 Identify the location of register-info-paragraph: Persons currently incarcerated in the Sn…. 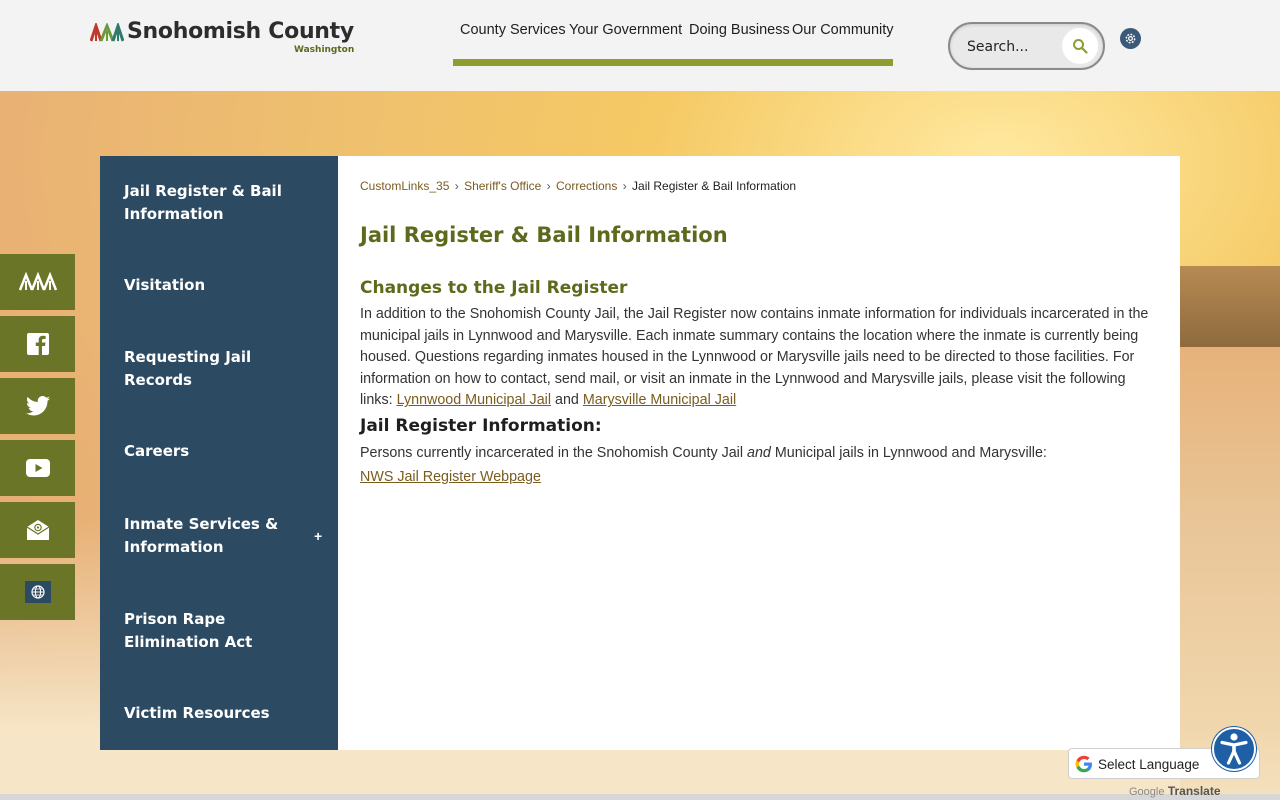
(760, 453).